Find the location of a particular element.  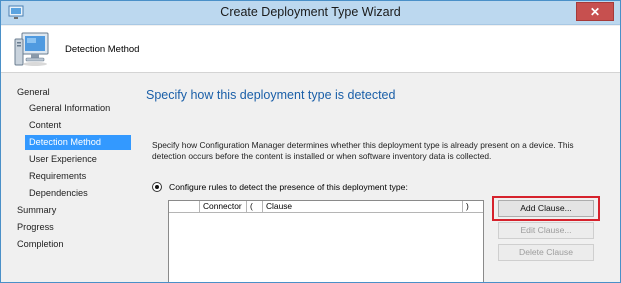

sidebar-item-completion: Completion is located at coordinates (40, 244).